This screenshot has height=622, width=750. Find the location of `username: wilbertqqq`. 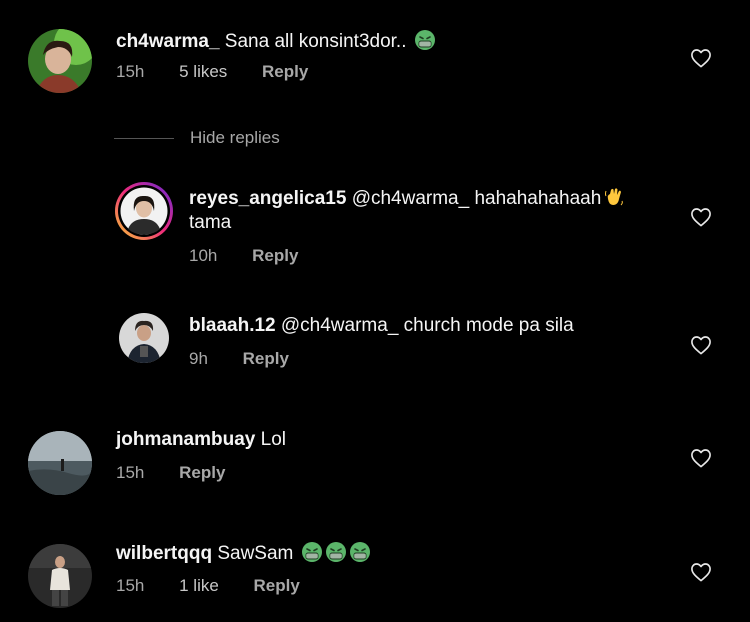

username: wilbertqqq is located at coordinates (164, 553).